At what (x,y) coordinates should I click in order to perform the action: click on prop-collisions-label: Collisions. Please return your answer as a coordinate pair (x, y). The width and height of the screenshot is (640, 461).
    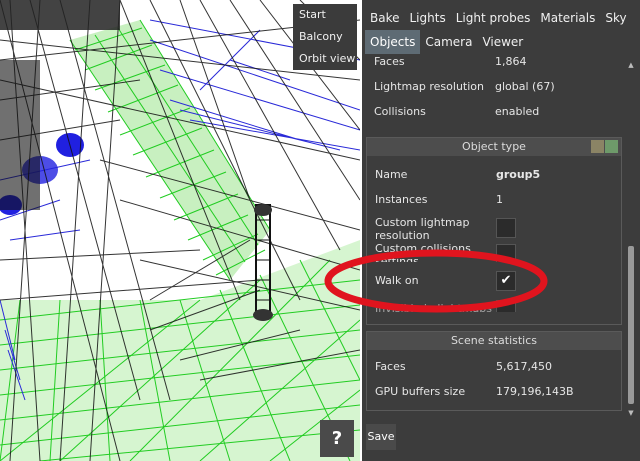
    Looking at the image, I should click on (400, 111).